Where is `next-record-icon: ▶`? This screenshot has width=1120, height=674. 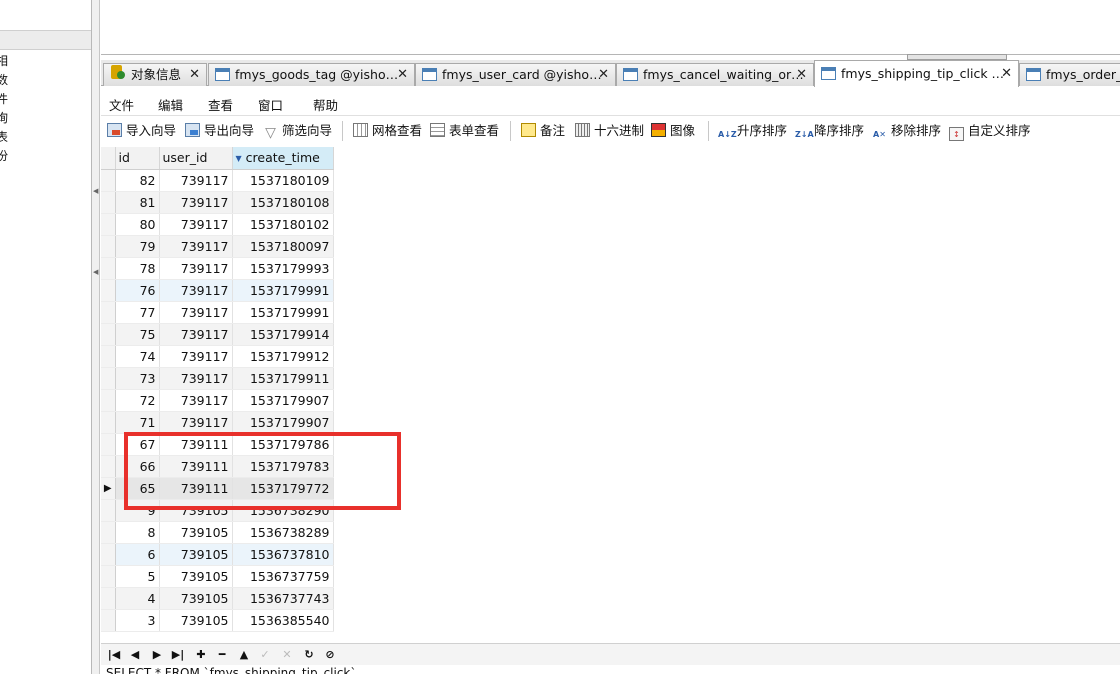 next-record-icon: ▶ is located at coordinates (157, 655).